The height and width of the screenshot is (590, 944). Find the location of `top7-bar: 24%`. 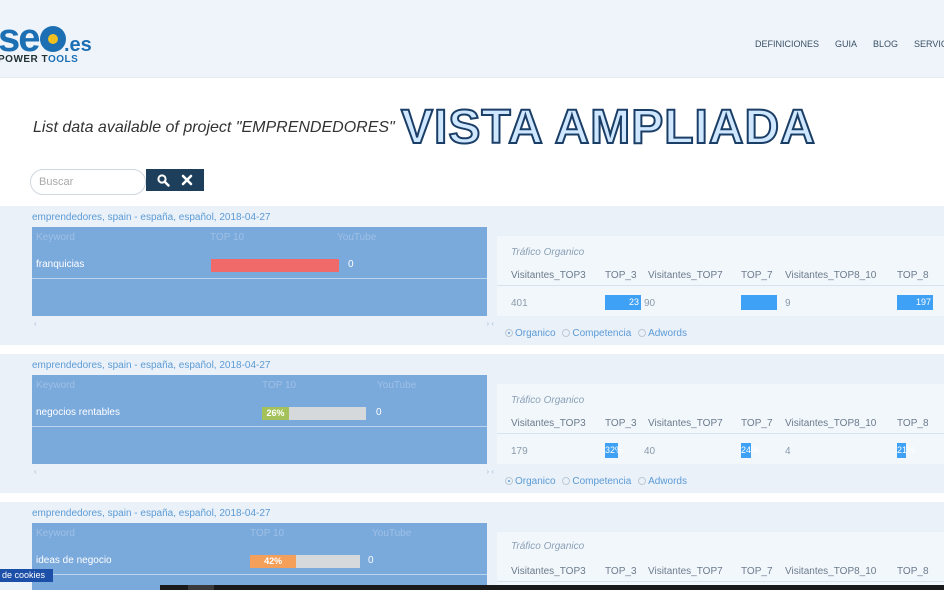

top7-bar: 24% is located at coordinates (750, 450).